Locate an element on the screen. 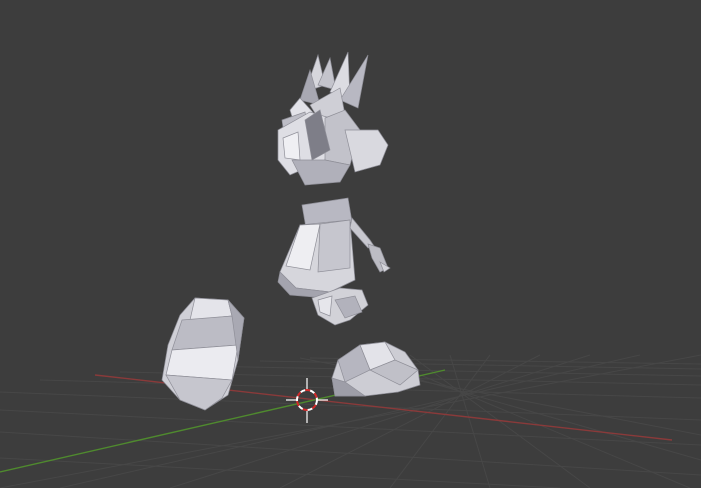 The image size is (701, 488). right-foot-mesh is located at coordinates (376, 369).